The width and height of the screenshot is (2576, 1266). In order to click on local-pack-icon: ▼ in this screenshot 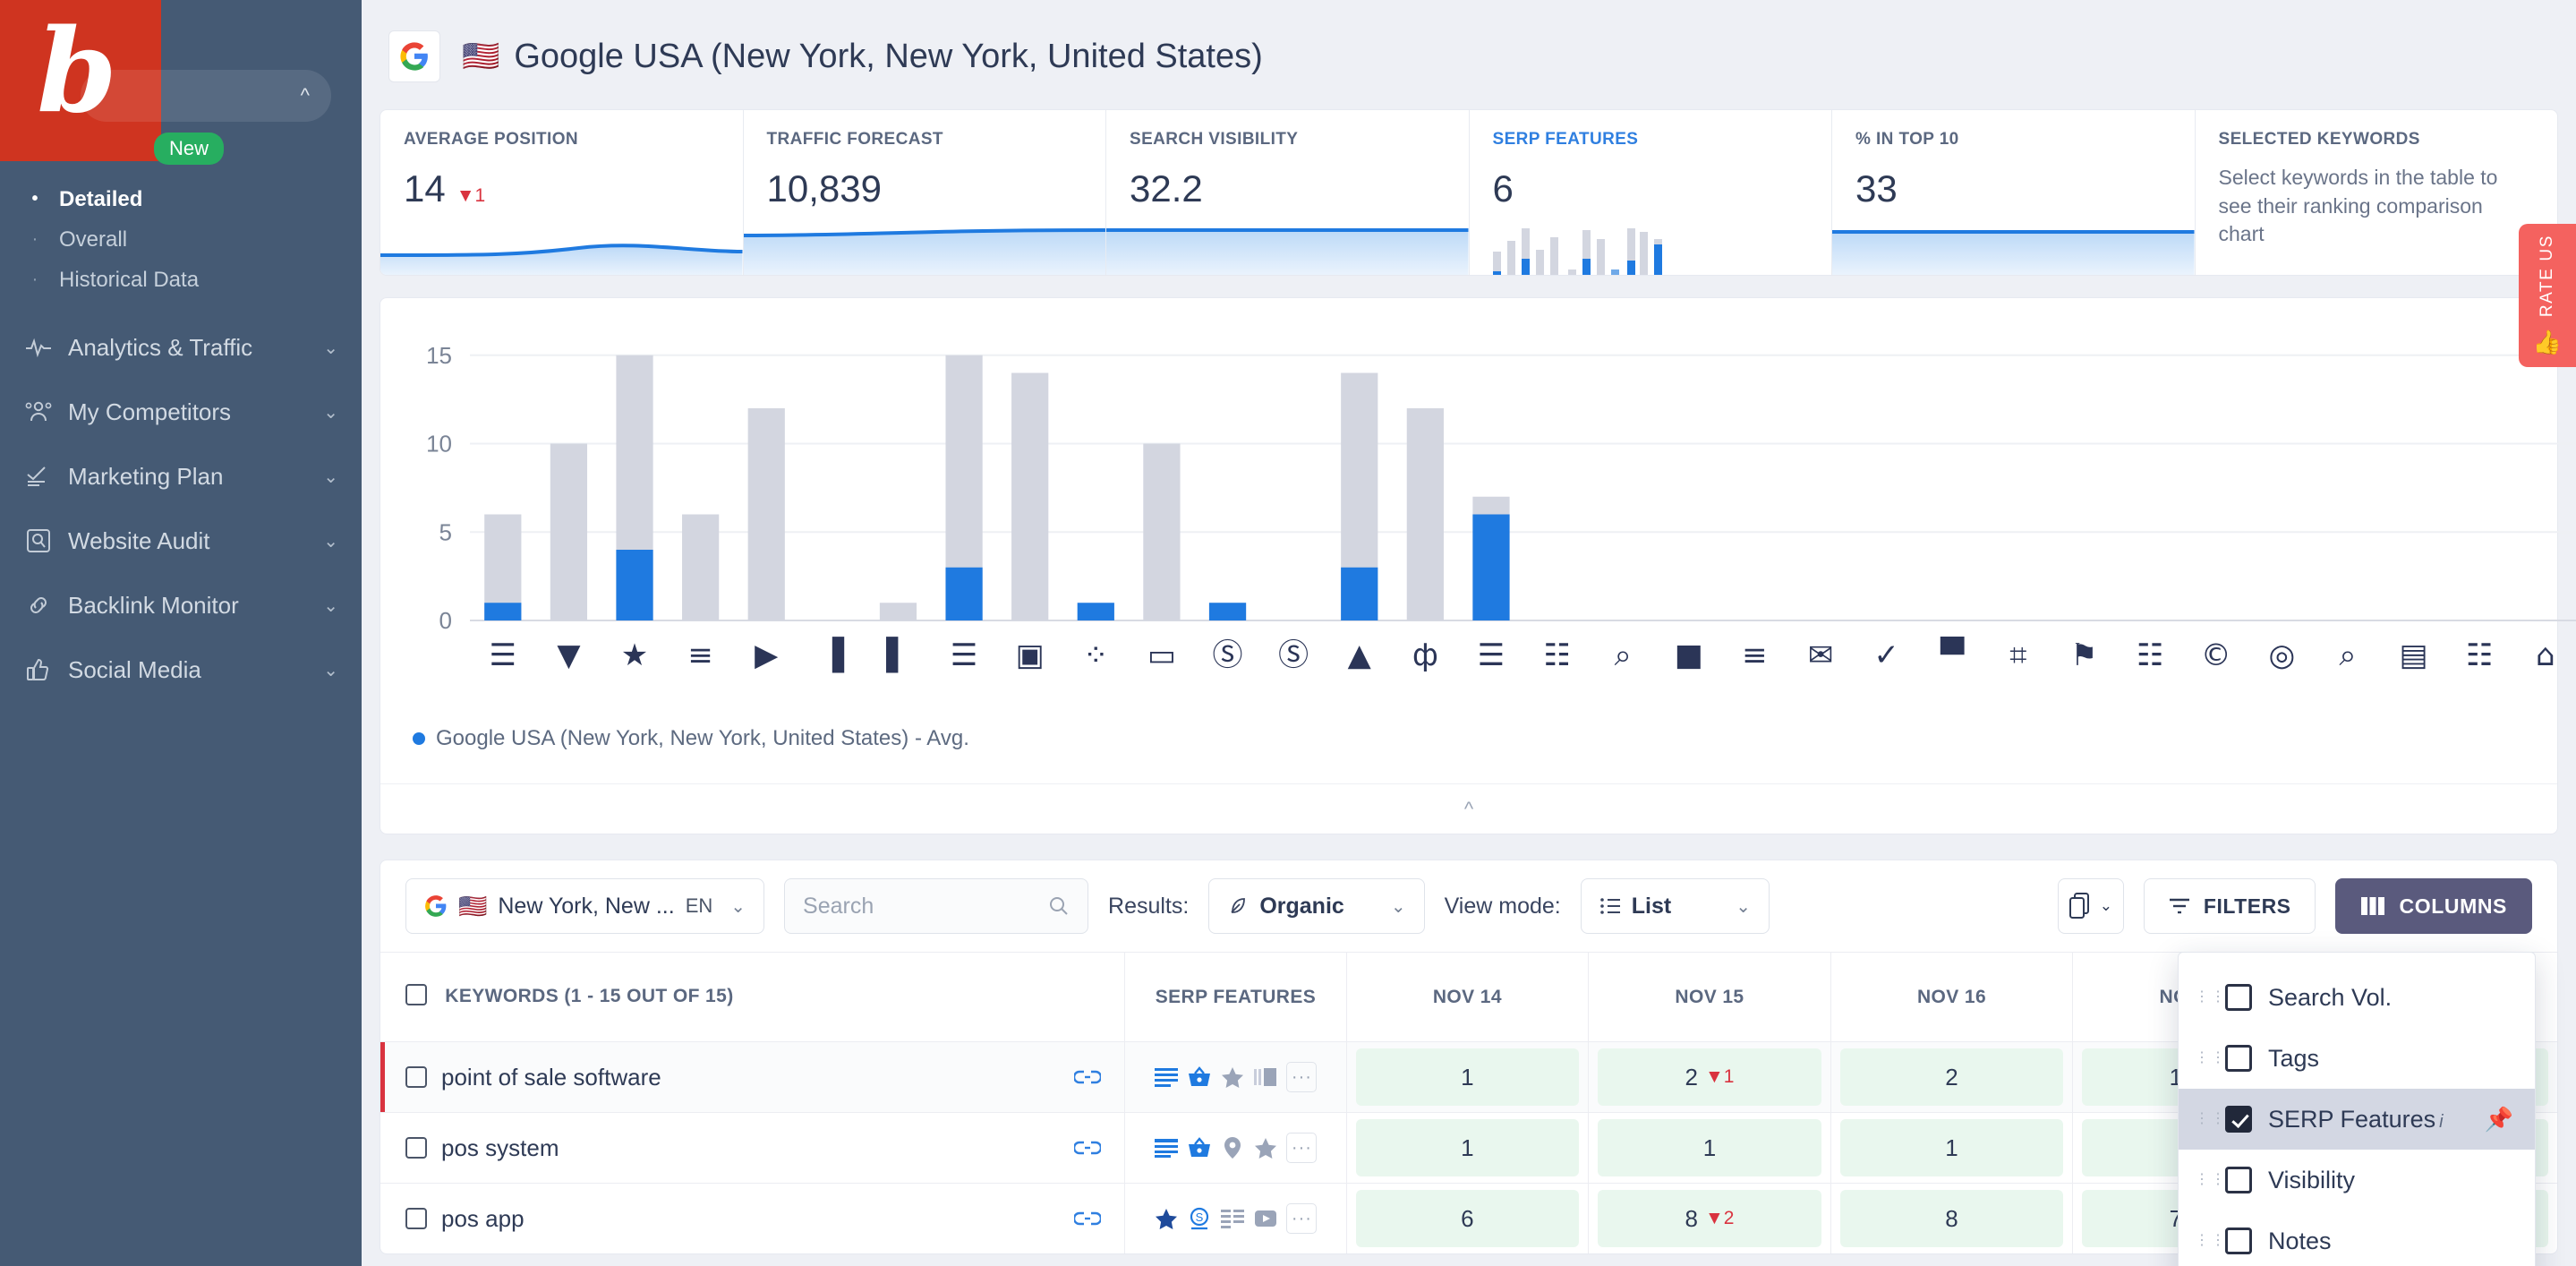, I will do `click(569, 655)`.